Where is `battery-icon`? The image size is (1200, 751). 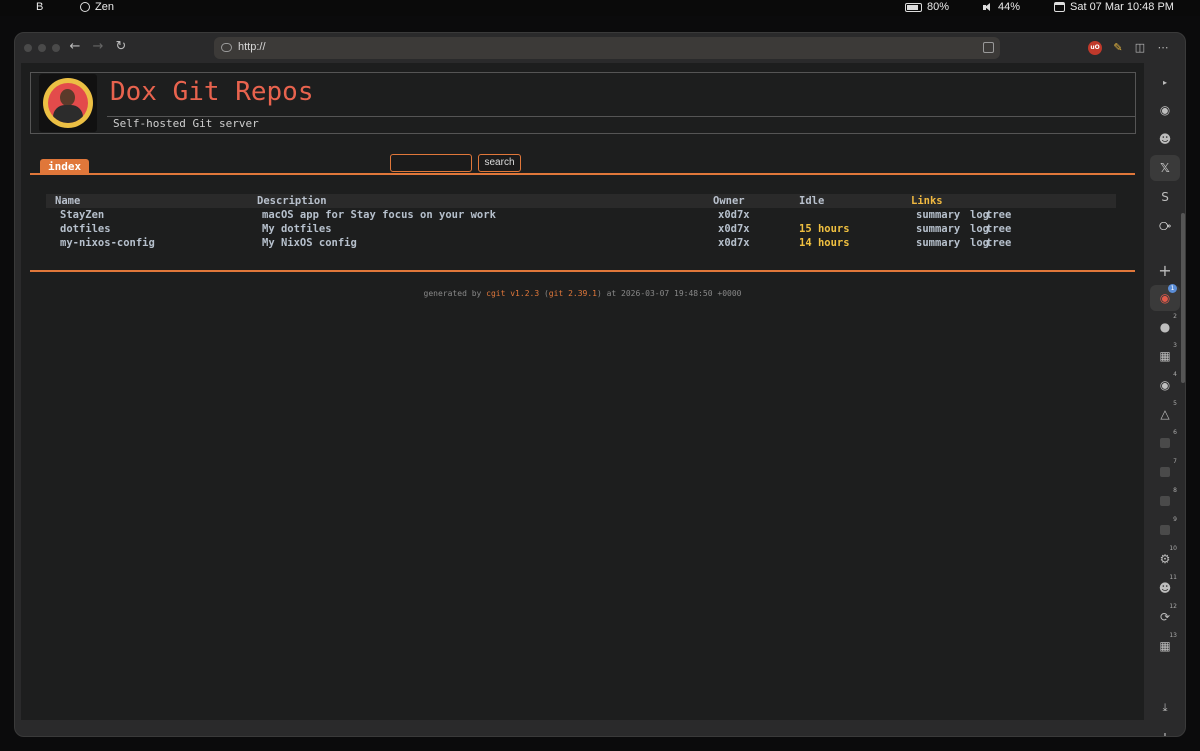 battery-icon is located at coordinates (913, 7).